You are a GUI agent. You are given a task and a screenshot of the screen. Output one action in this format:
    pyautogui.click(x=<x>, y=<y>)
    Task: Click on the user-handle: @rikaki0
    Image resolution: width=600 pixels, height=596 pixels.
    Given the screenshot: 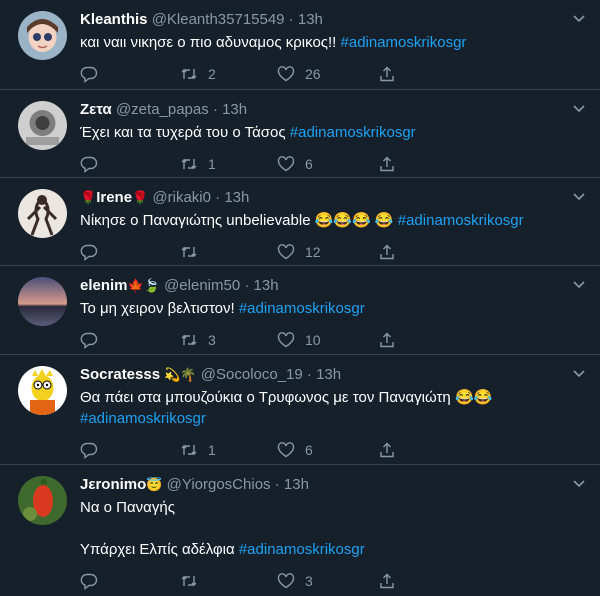 What is the action you would take?
    pyautogui.click(x=181, y=197)
    